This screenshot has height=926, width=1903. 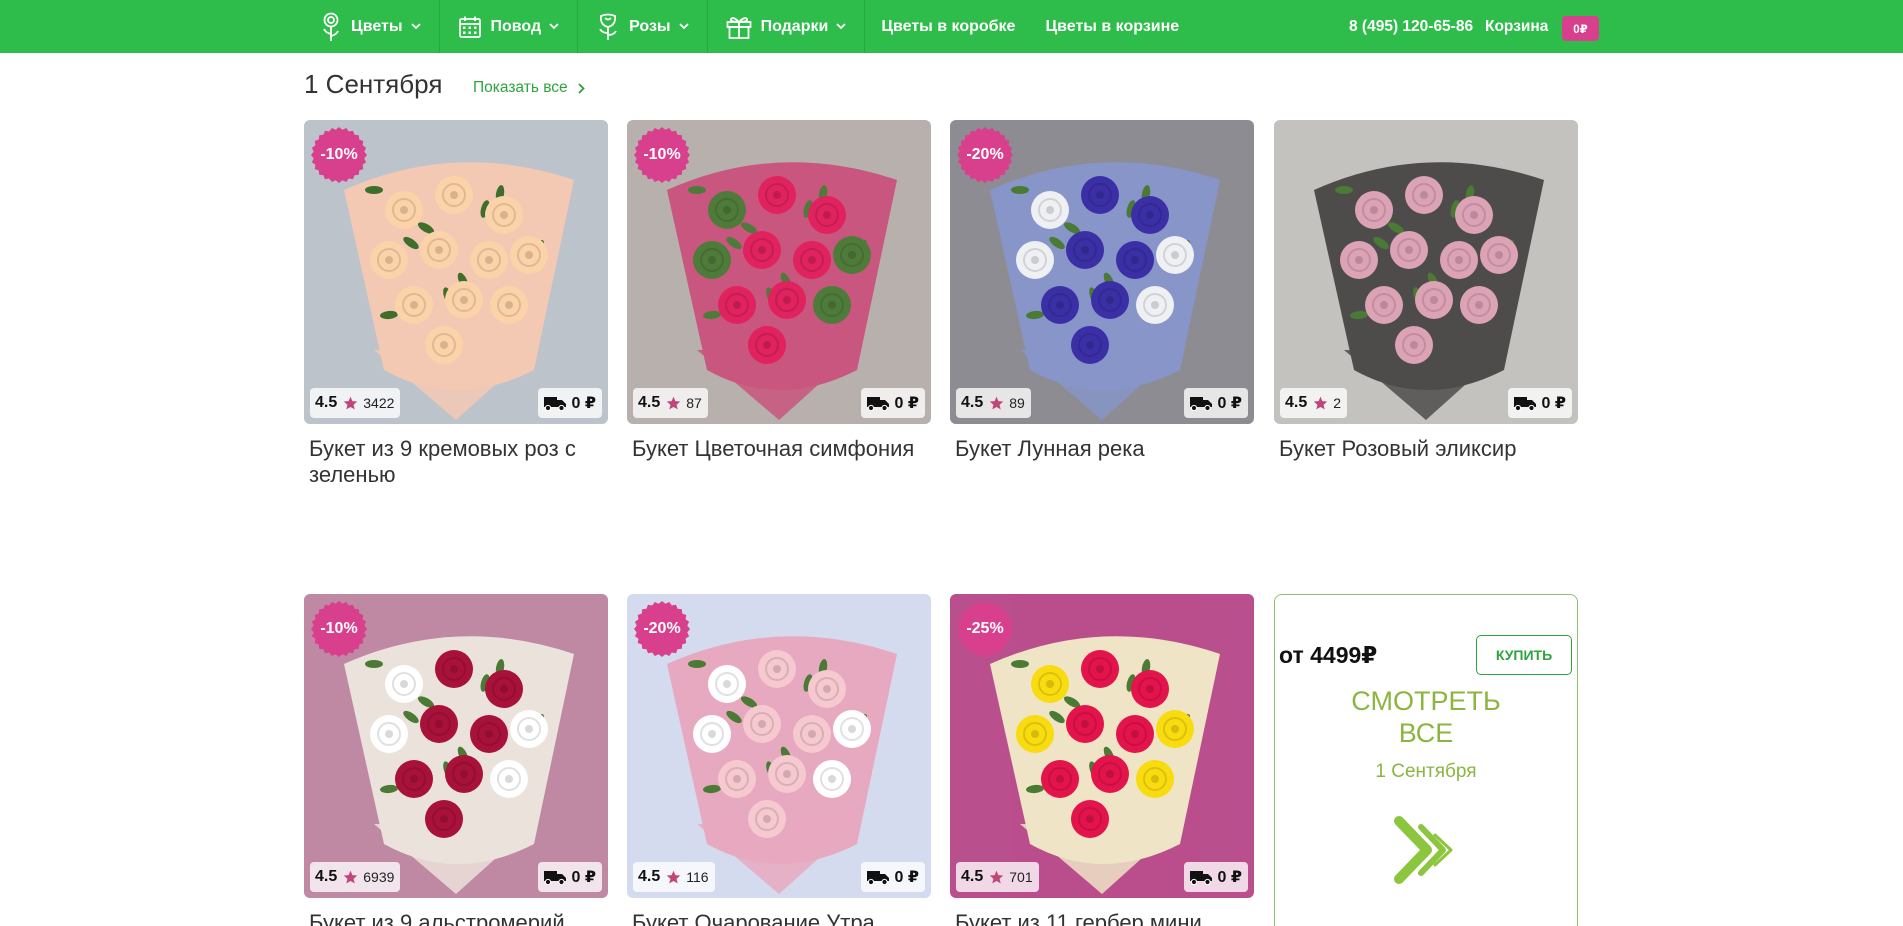 What do you see at coordinates (1516, 26) in the screenshot?
I see `cart-link: Корзина` at bounding box center [1516, 26].